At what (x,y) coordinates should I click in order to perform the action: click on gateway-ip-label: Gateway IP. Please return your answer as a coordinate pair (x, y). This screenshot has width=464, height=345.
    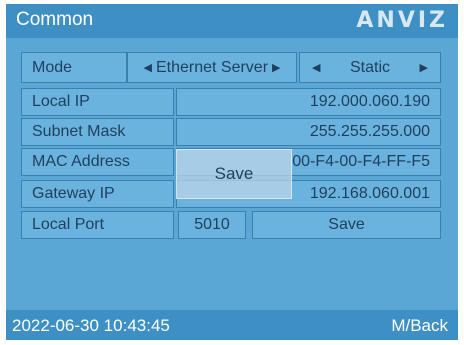
    Looking at the image, I should click on (97, 194).